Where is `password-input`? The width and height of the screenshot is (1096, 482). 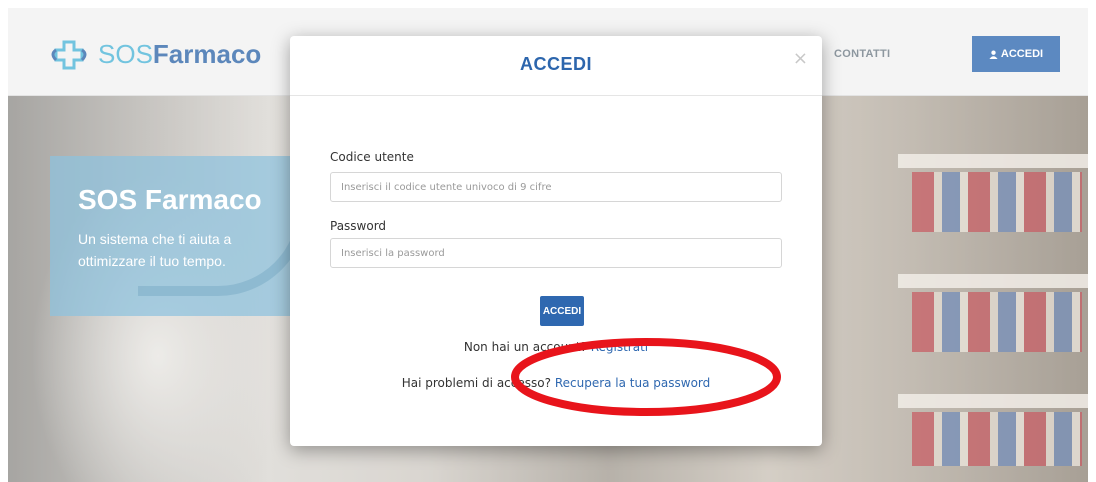 password-input is located at coordinates (556, 253).